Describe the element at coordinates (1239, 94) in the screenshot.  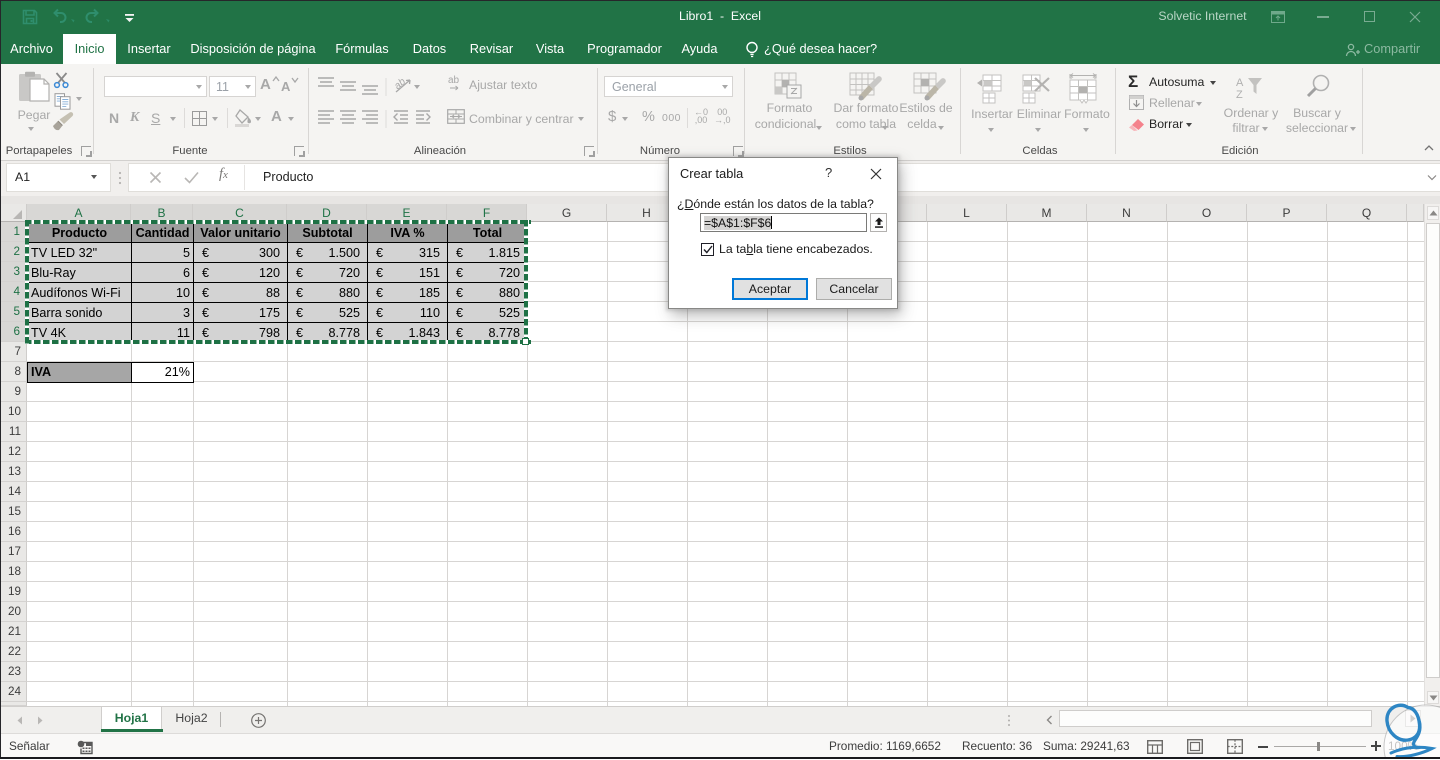
I see `svg-text: Z` at that location.